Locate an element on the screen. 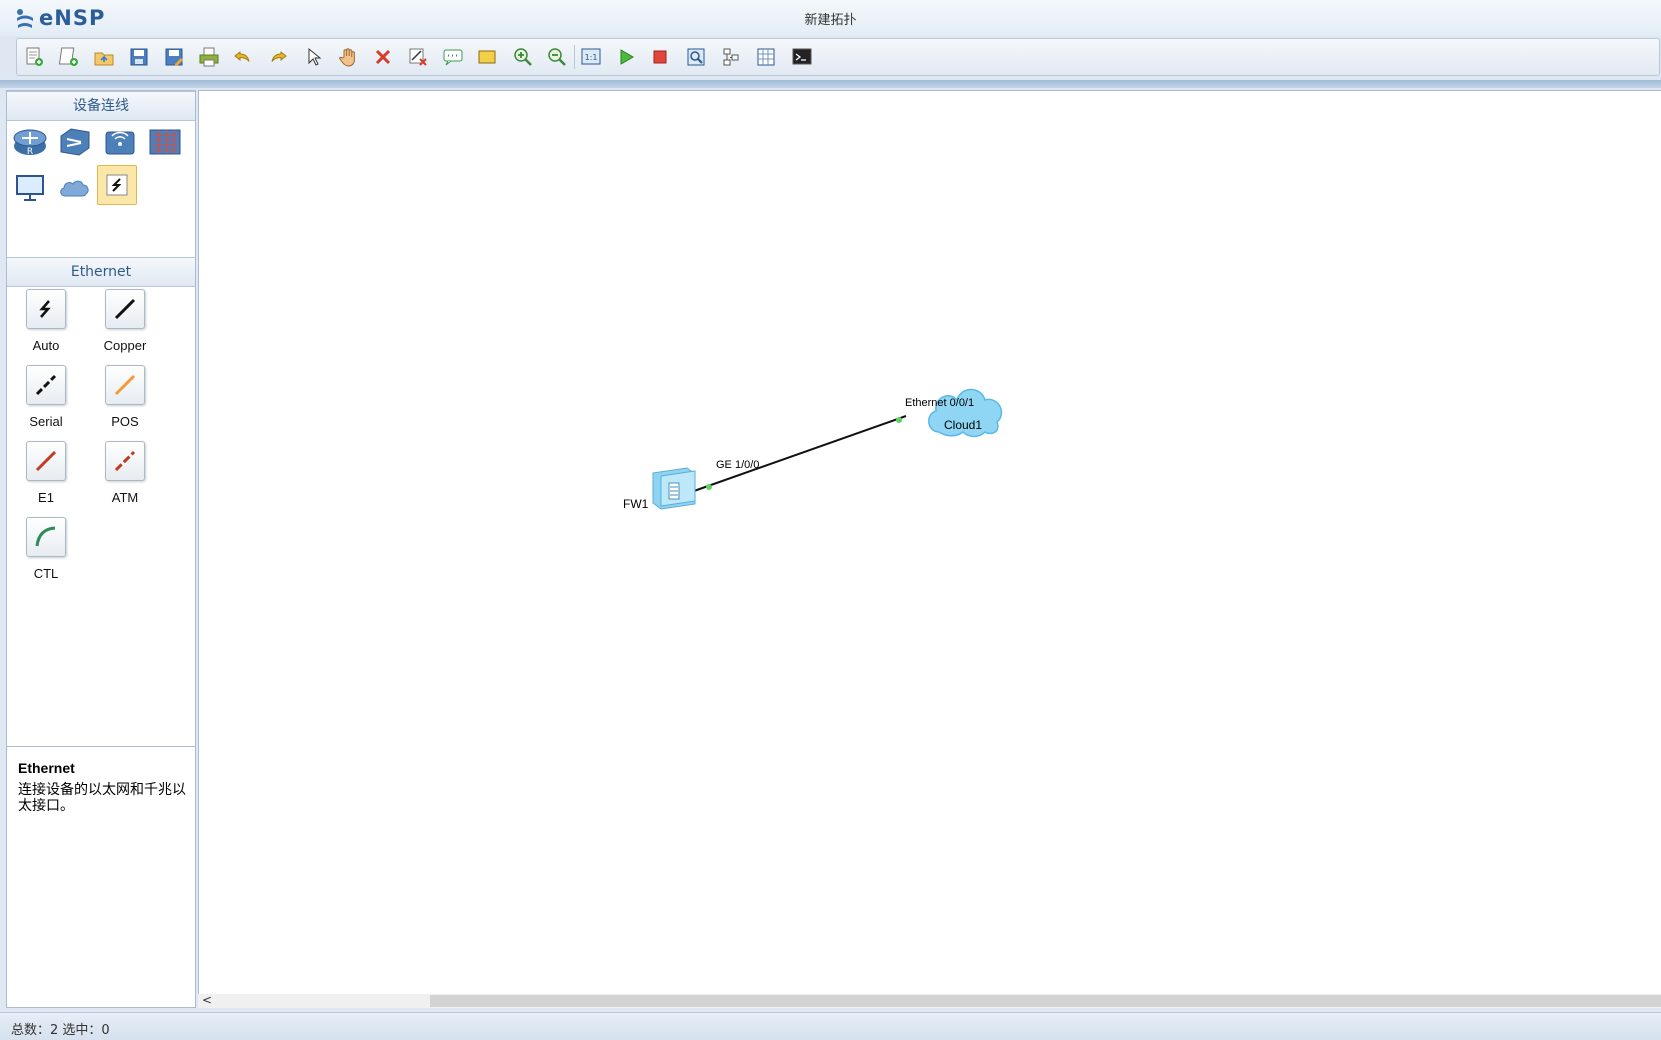  window-title: 新建拓扑 is located at coordinates (830, 20).